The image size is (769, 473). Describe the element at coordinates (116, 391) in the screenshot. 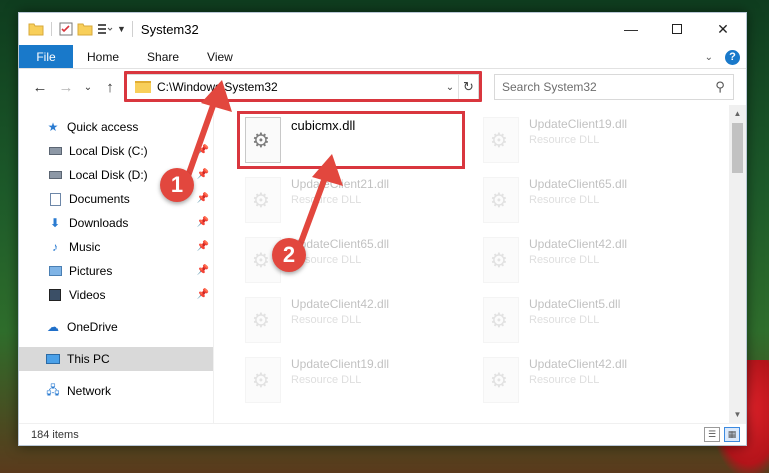

I see `sidebar-item-network: 🖧 Network` at that location.